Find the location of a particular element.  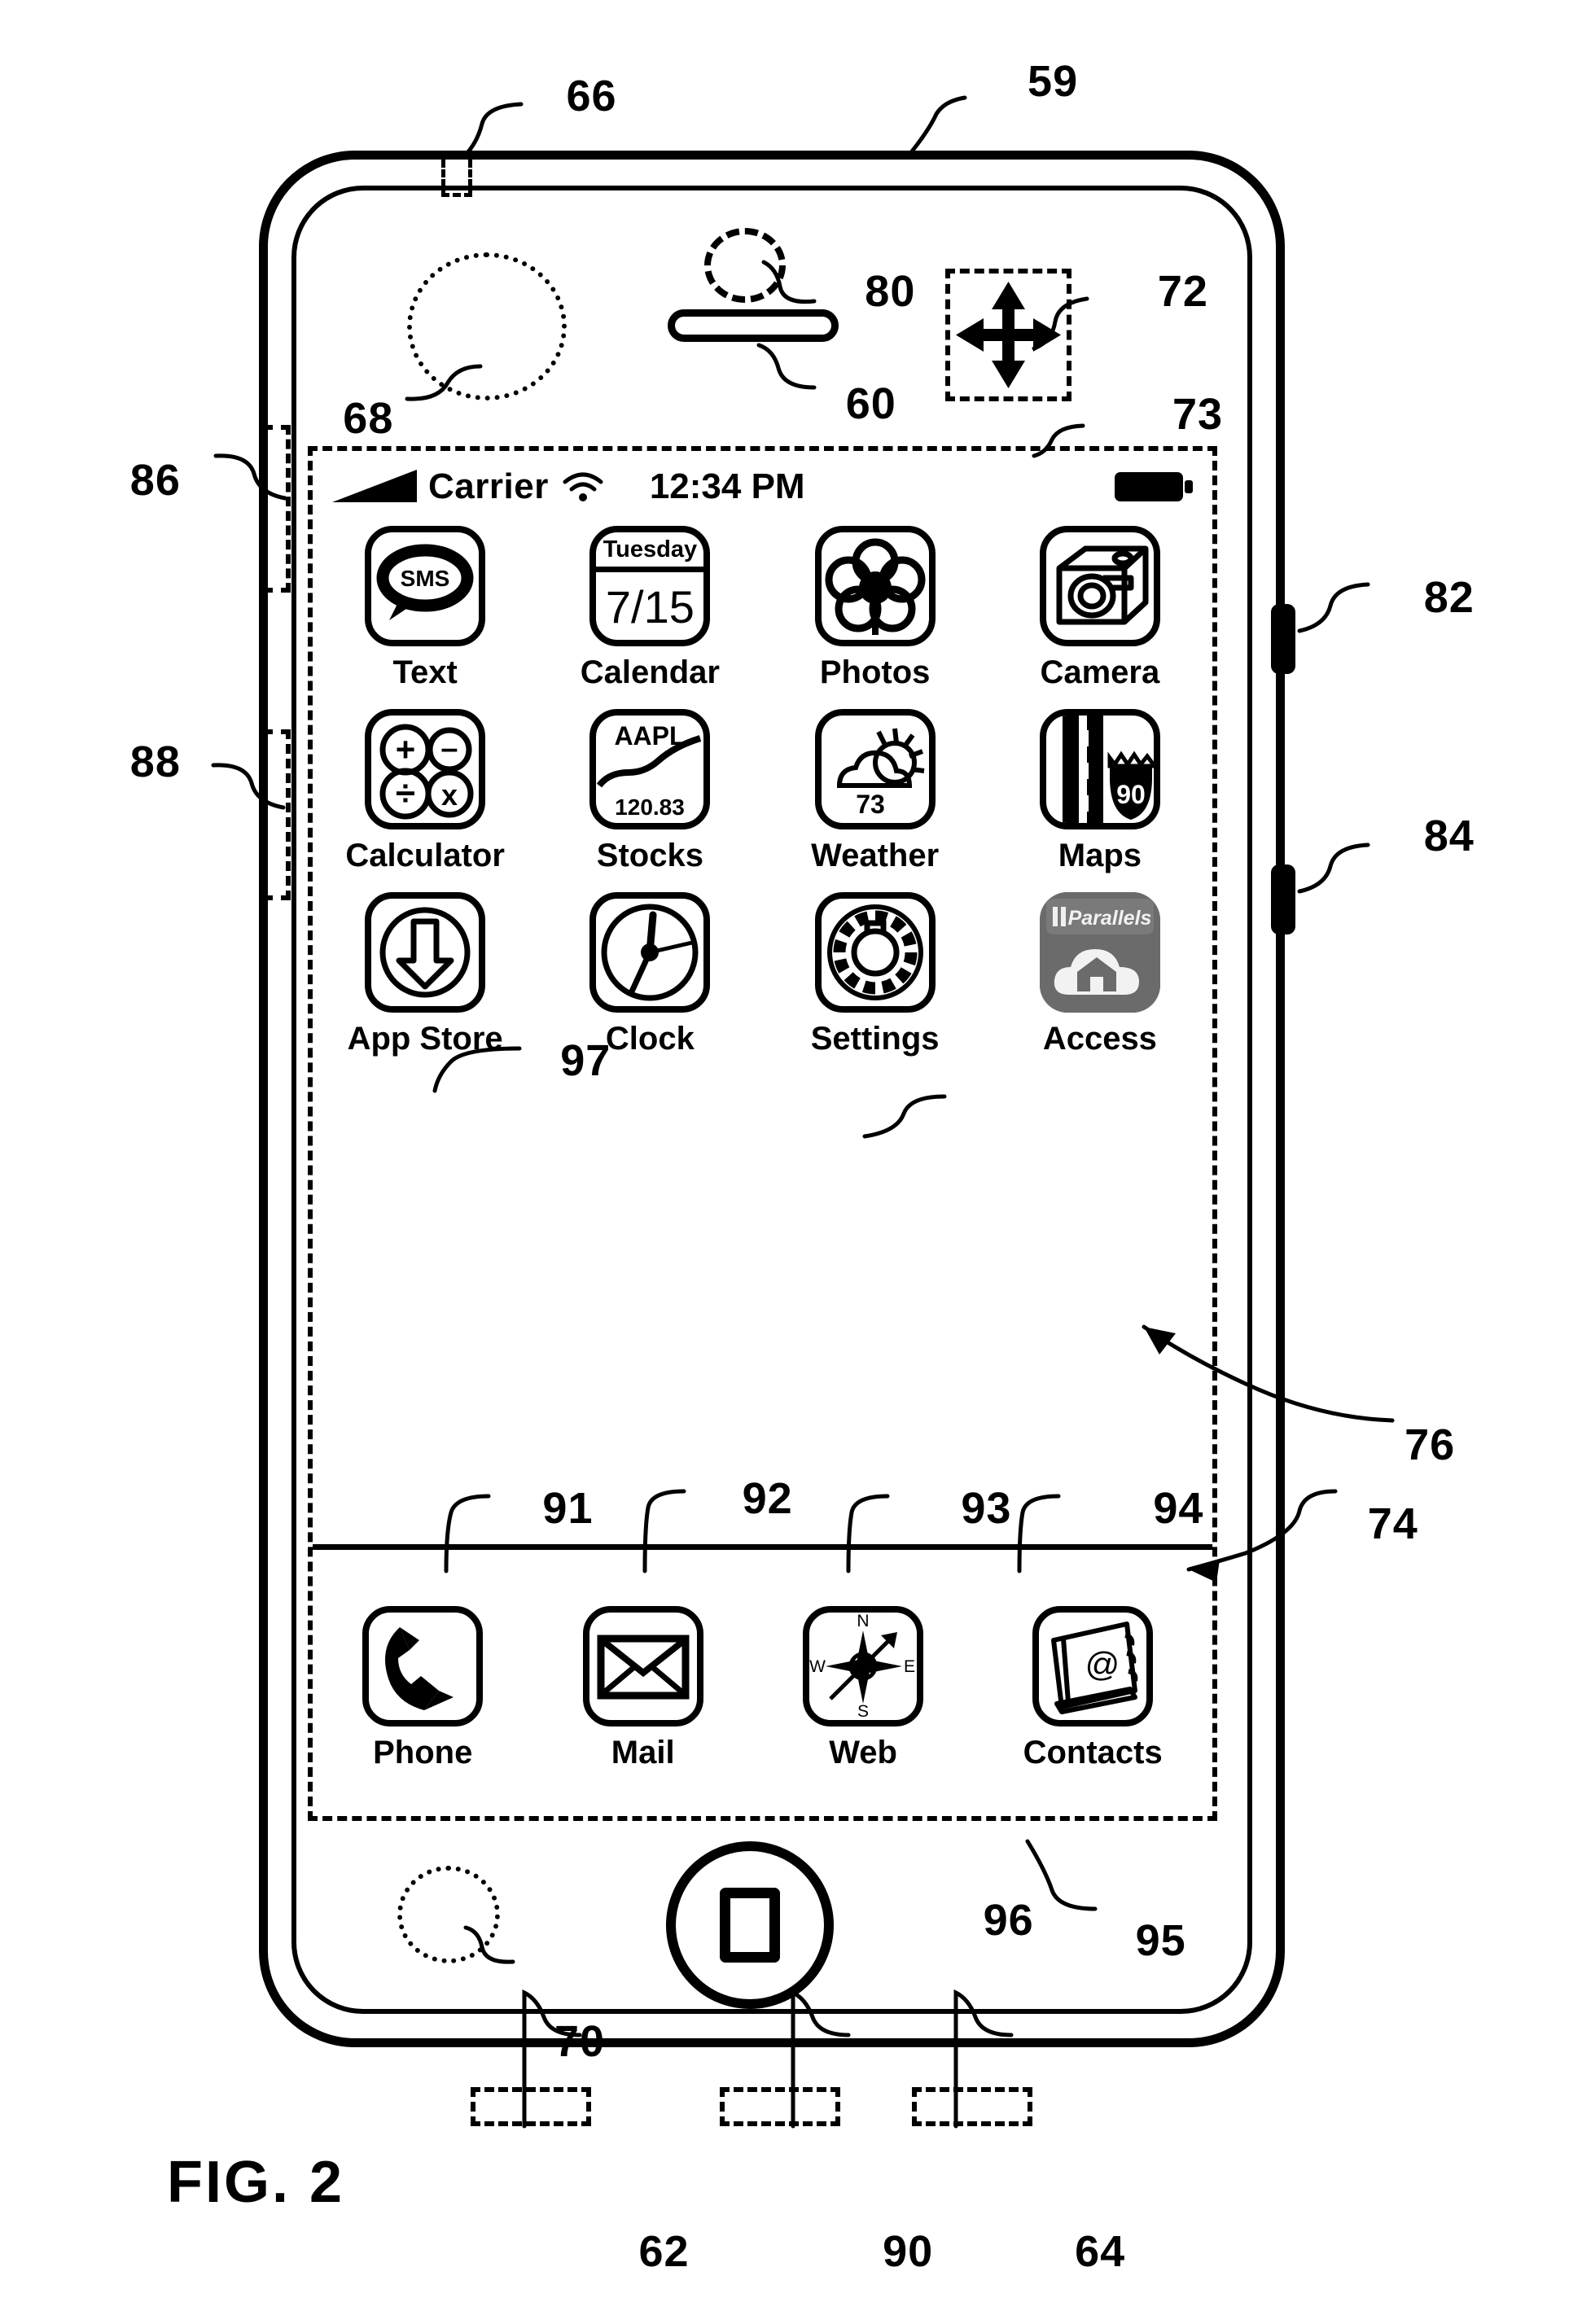

ref-numeral-62: 62 is located at coordinates (664, 2251).